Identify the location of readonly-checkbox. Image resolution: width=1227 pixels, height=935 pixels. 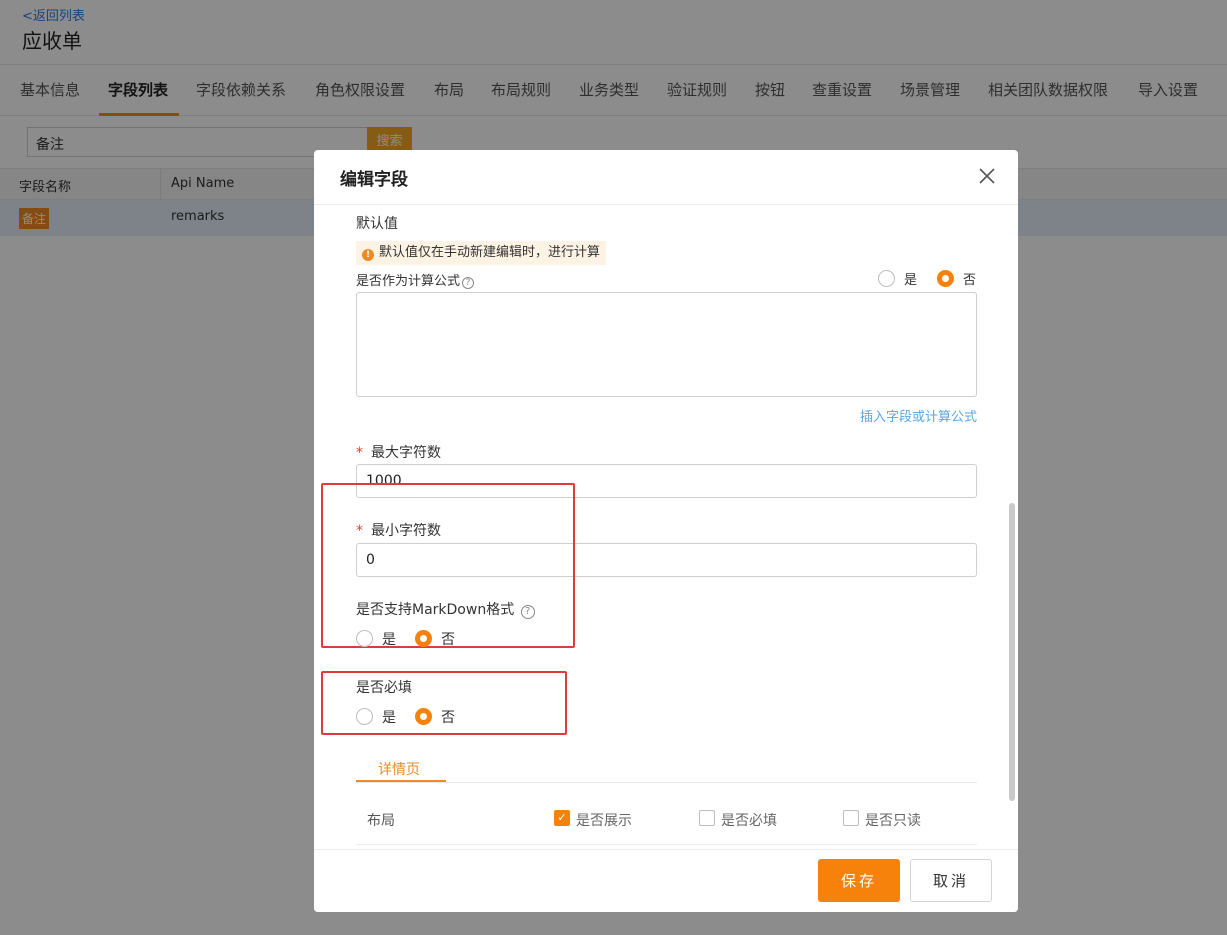
(851, 818).